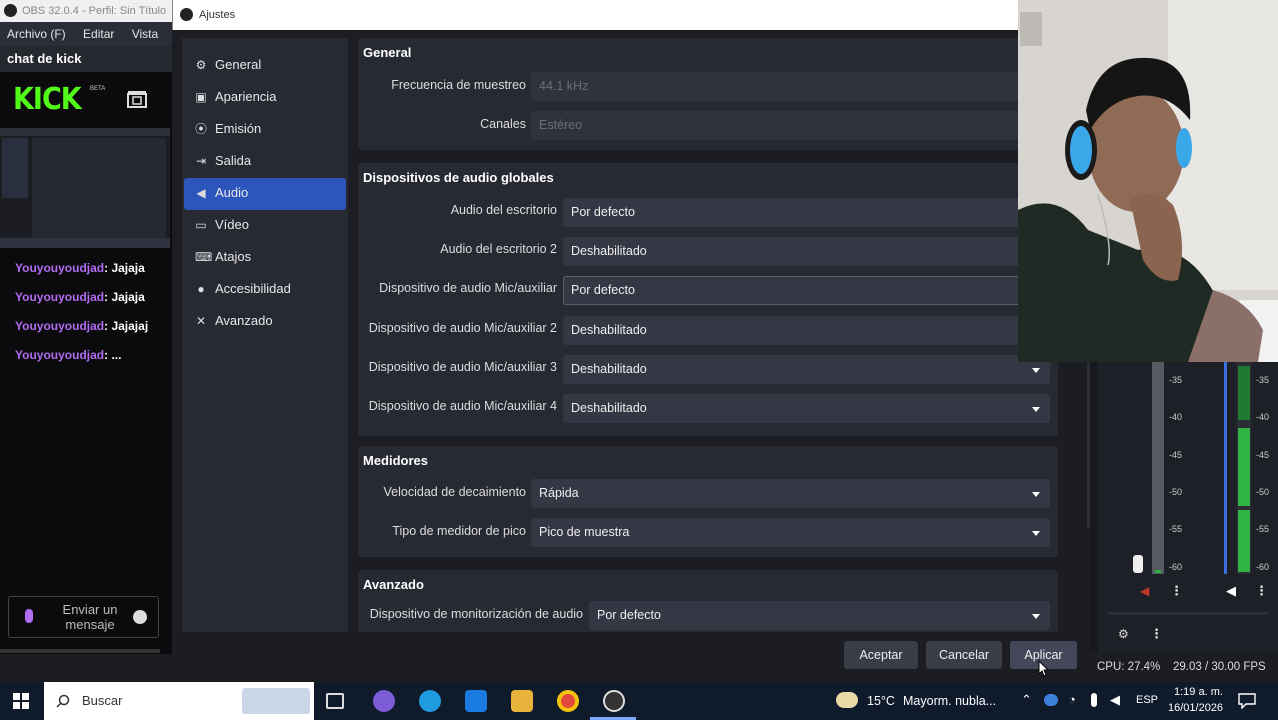  Describe the element at coordinates (387, 52) in the screenshot. I see `section-title: General` at that location.